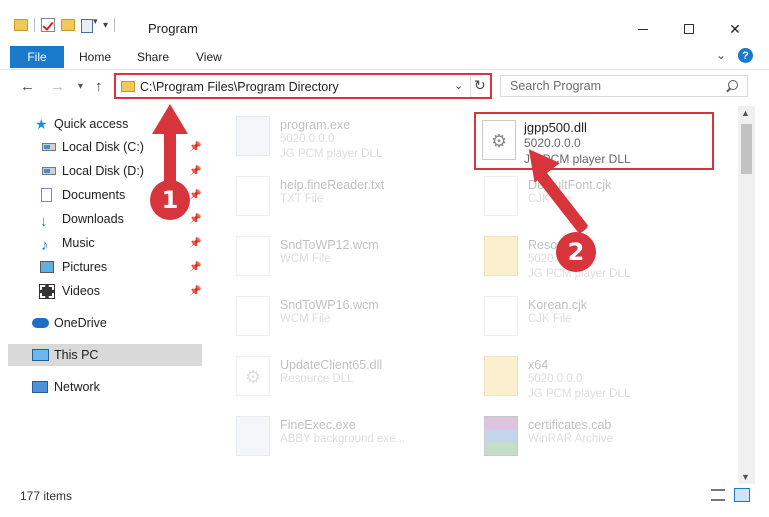 The width and height of the screenshot is (769, 517). Describe the element at coordinates (170, 200) in the screenshot. I see `annotation-marker-1: 1` at that location.